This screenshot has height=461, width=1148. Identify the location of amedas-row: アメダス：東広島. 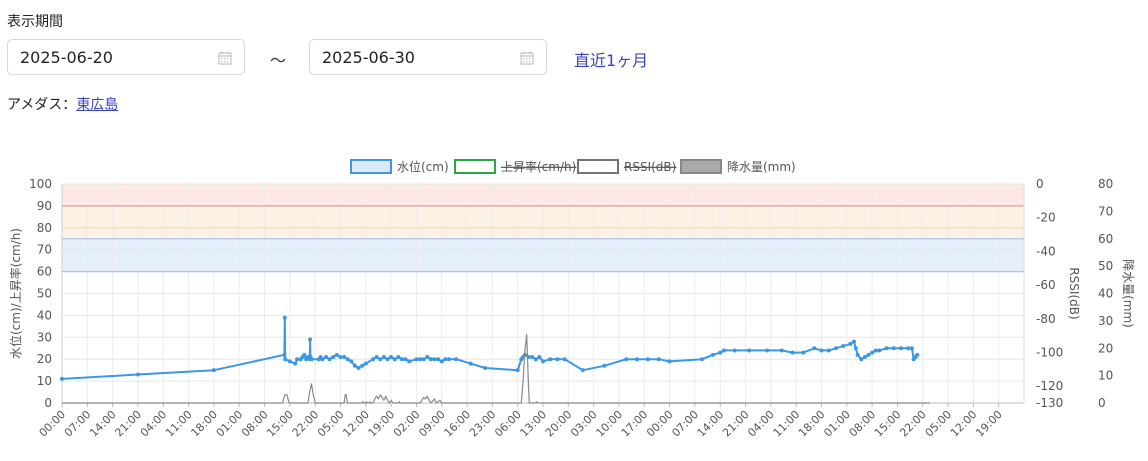
(62, 104).